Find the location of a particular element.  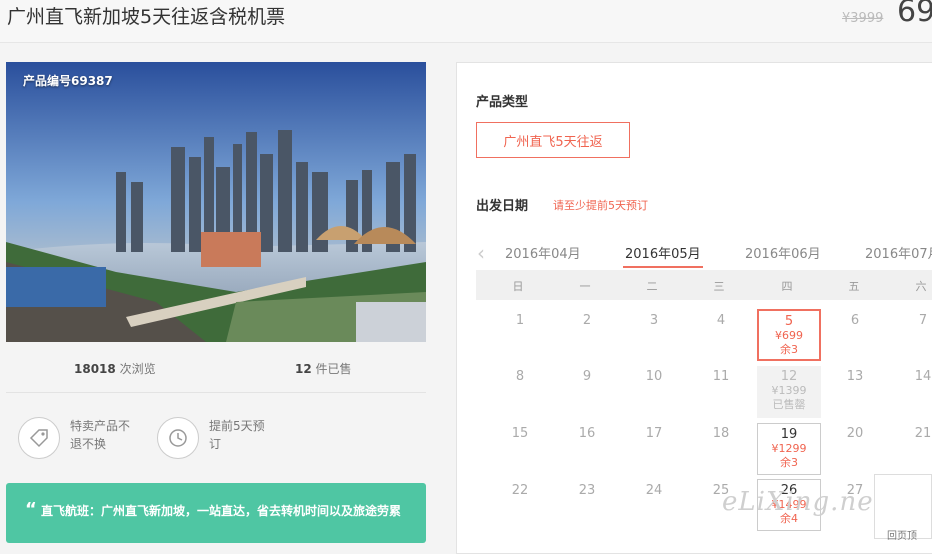

flight-info-banner: “ 直飞航班：广州直飞新加坡，一站直达，省去转机时间以及旅途劳累 is located at coordinates (216, 513).